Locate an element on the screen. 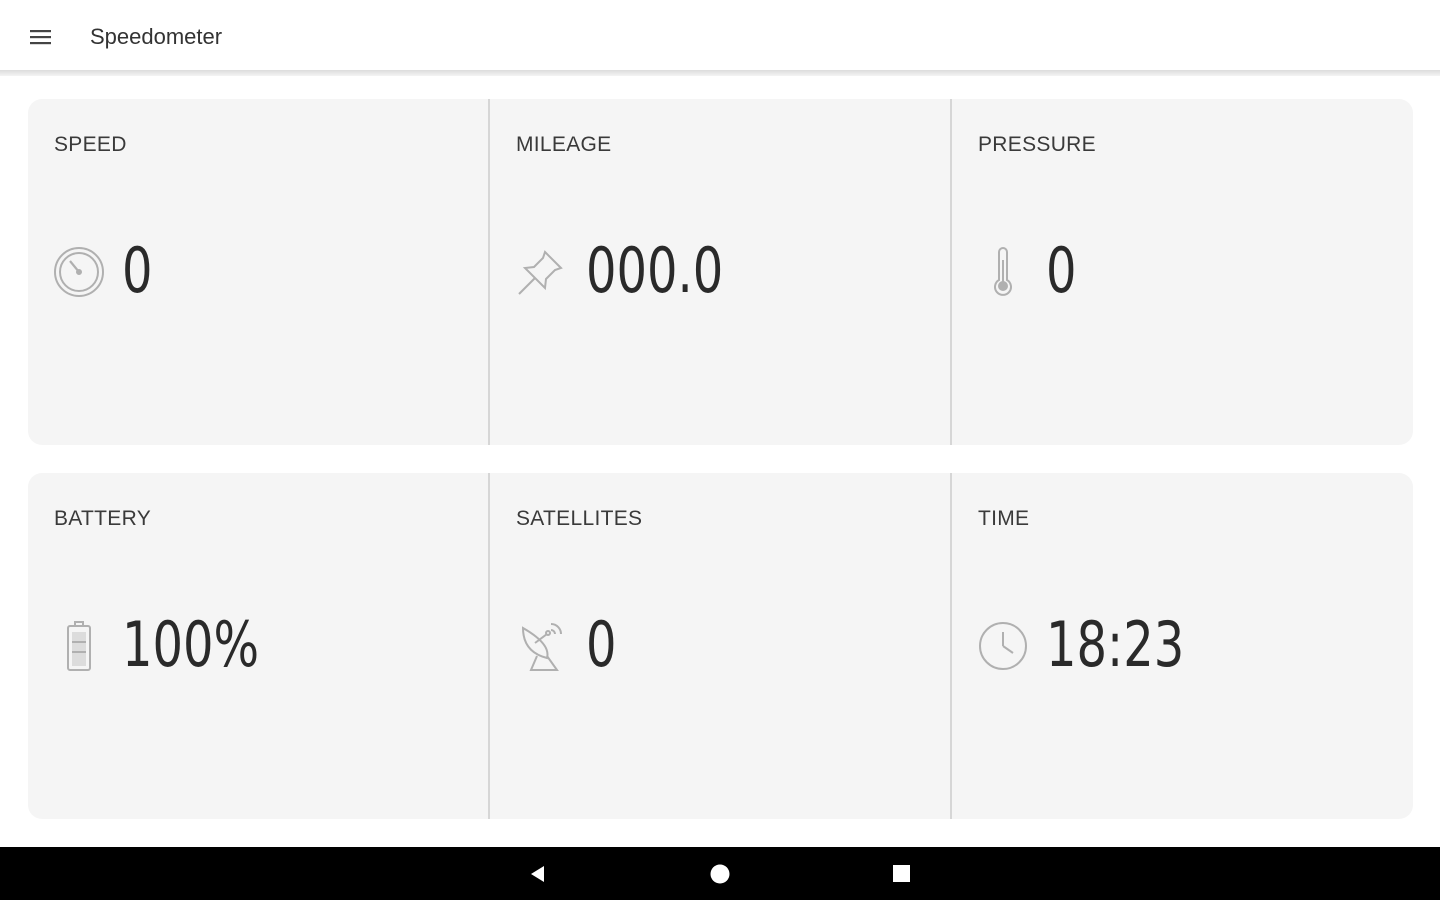 This screenshot has height=900, width=1440. tile-time: TIME 18:23 is located at coordinates (1181, 646).